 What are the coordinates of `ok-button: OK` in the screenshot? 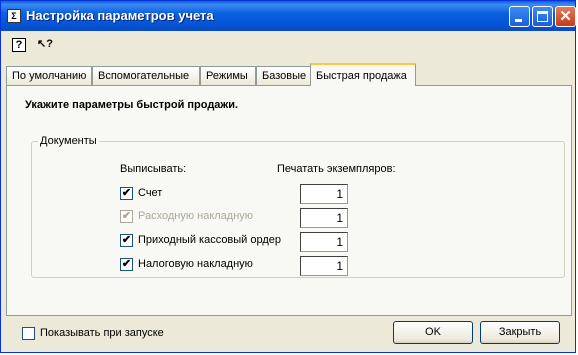 It's located at (433, 332).